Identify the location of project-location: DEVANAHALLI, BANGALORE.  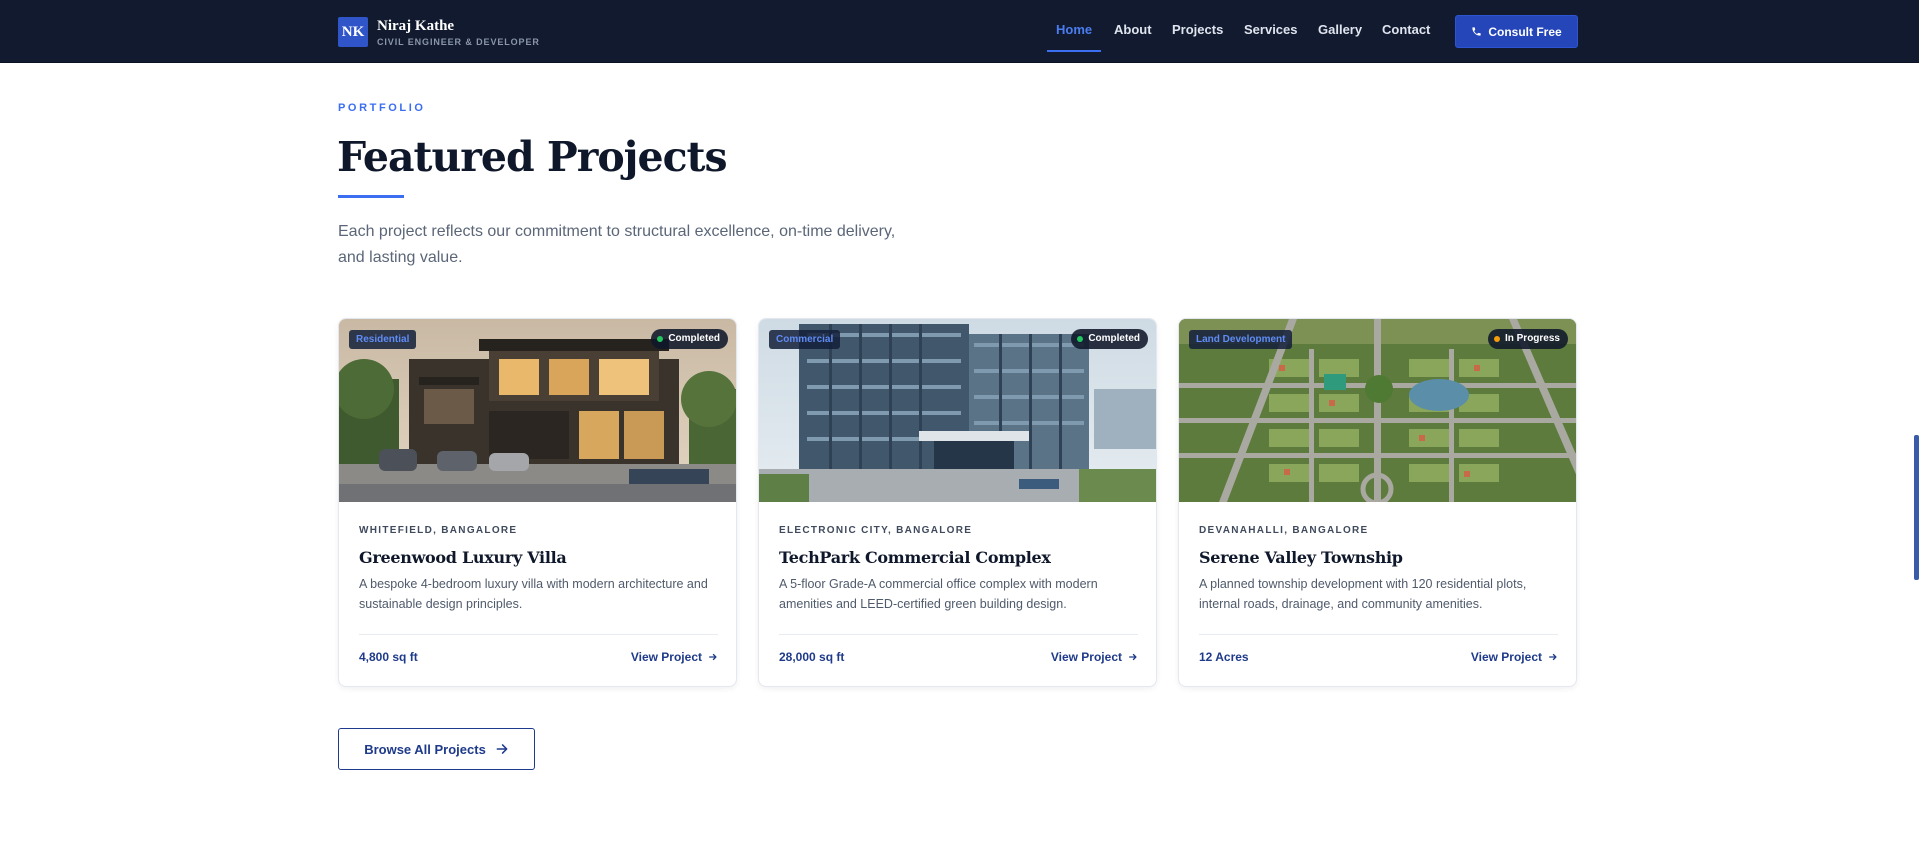
(1284, 530).